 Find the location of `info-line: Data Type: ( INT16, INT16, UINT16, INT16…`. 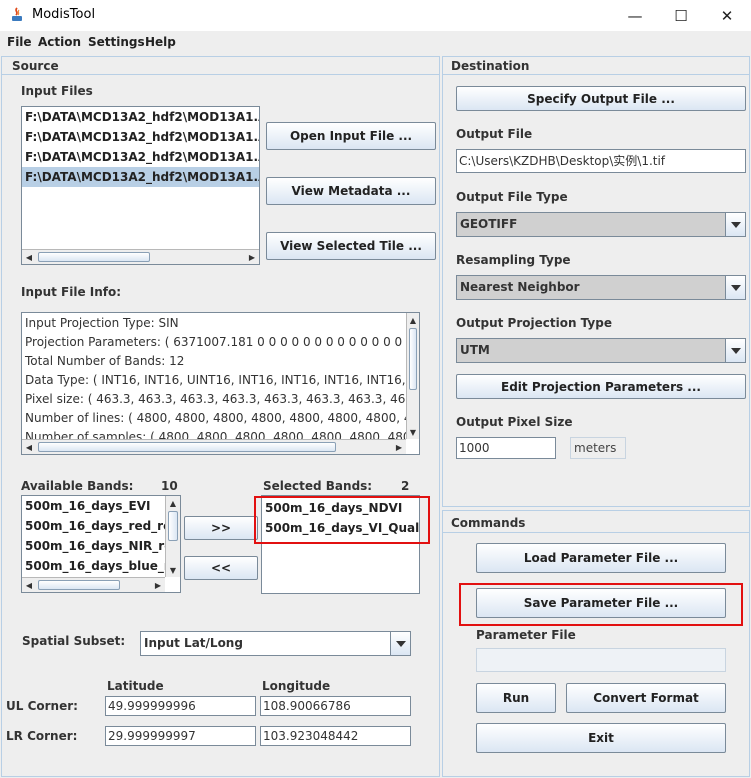

info-line: Data Type: ( INT16, INT16, UINT16, INT16… is located at coordinates (215, 380).